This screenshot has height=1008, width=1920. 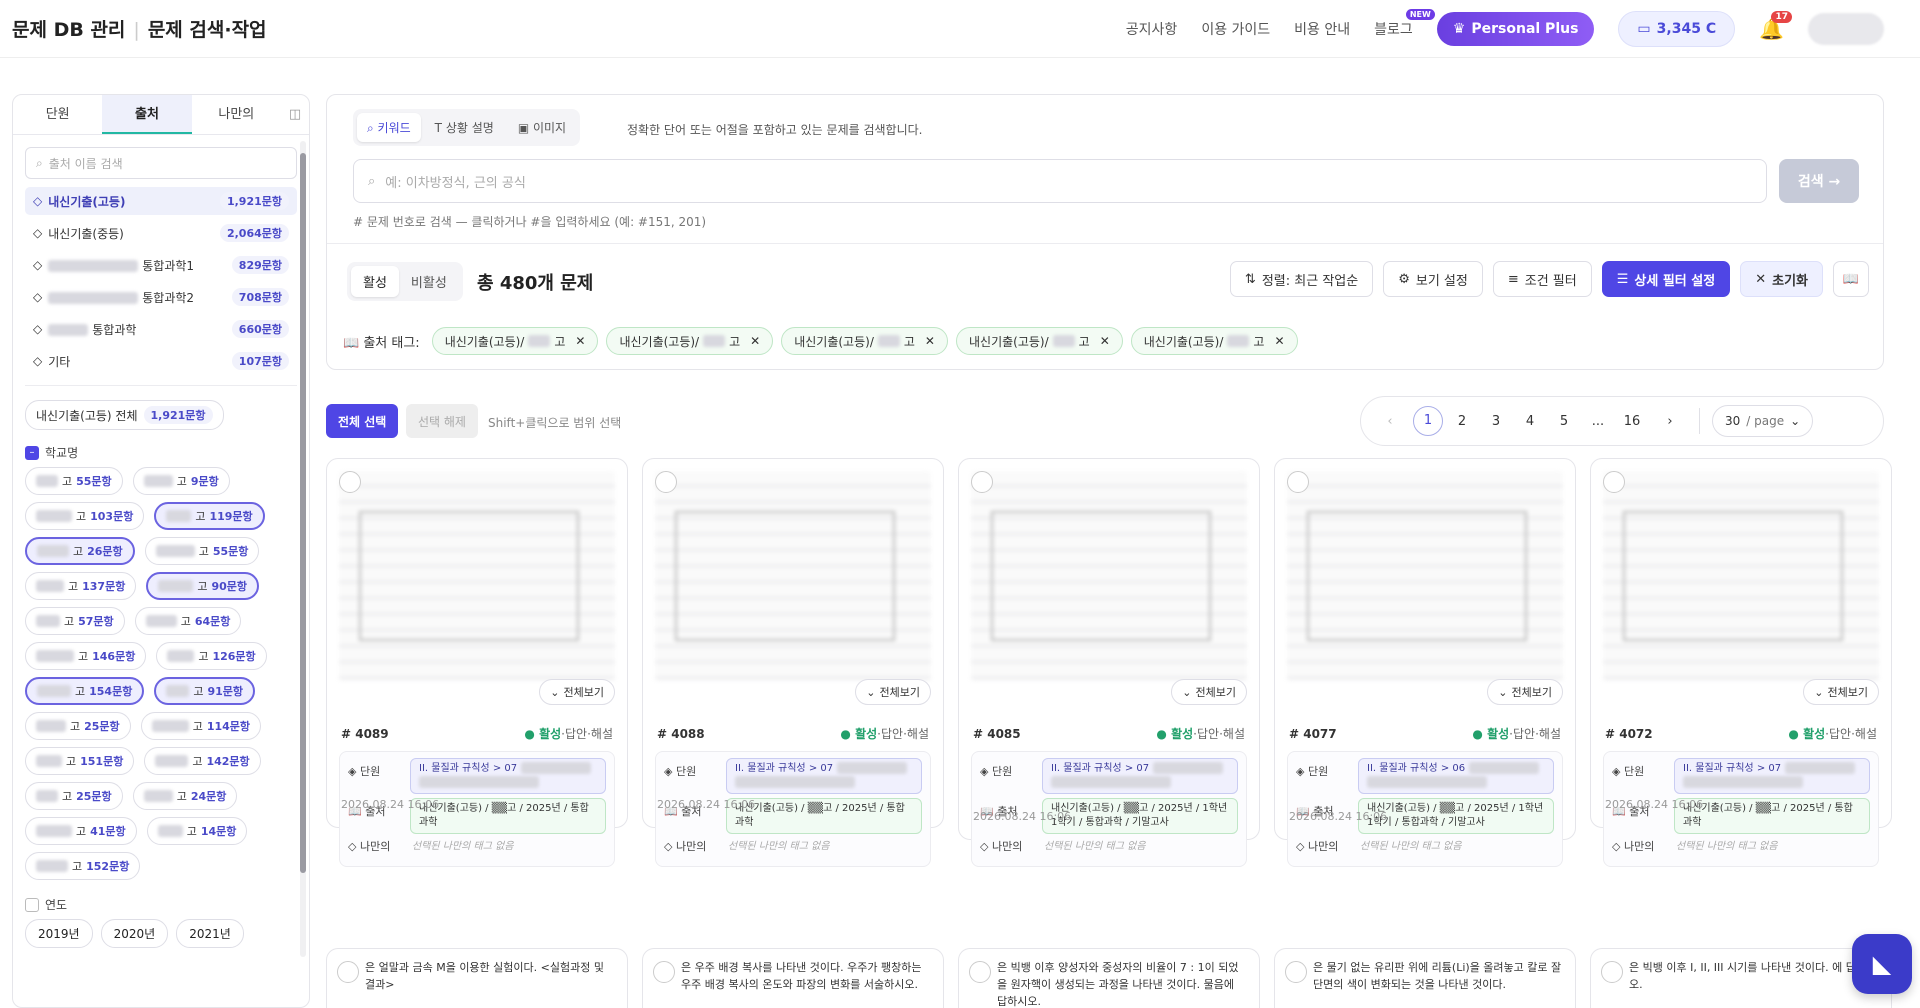 What do you see at coordinates (1775, 26) in the screenshot?
I see `bell-icon: 🔔 17` at bounding box center [1775, 26].